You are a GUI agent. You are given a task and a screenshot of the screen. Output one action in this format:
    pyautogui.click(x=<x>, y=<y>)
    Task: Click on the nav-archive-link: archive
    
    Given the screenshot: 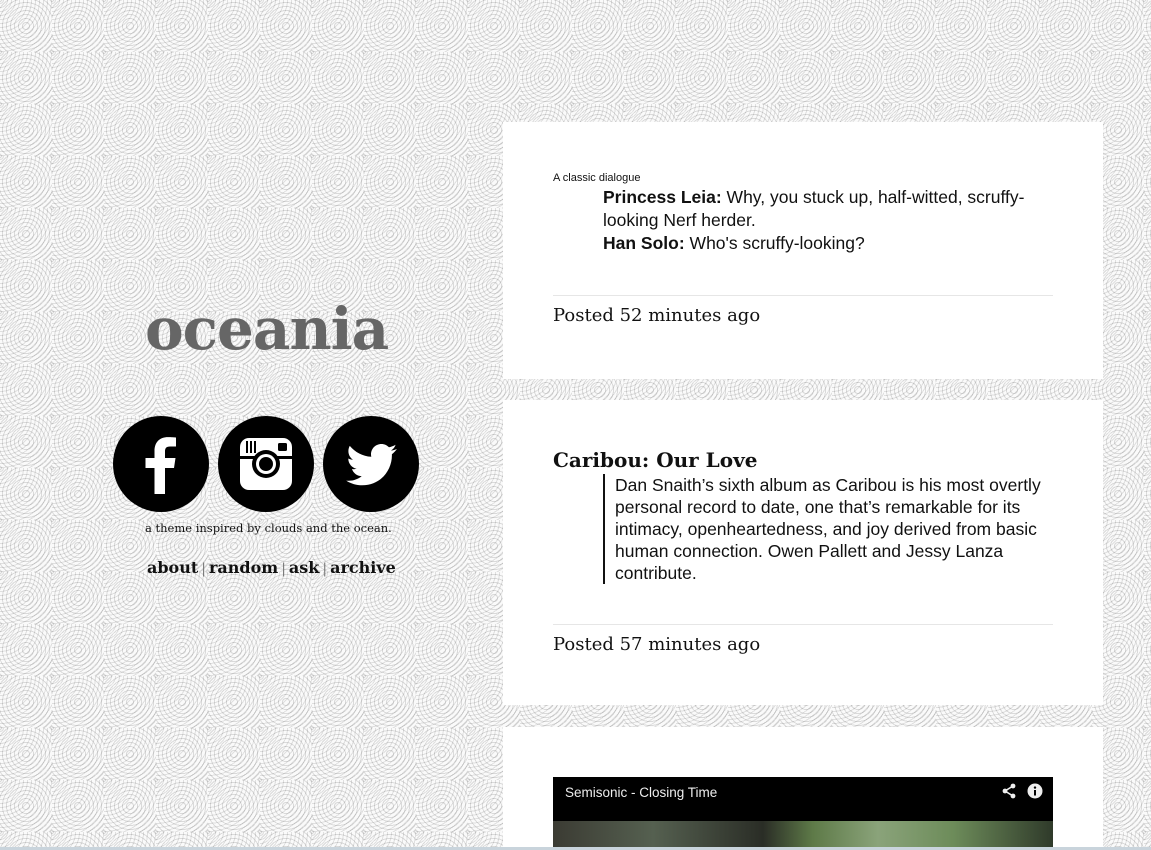 What is the action you would take?
    pyautogui.click(x=363, y=567)
    